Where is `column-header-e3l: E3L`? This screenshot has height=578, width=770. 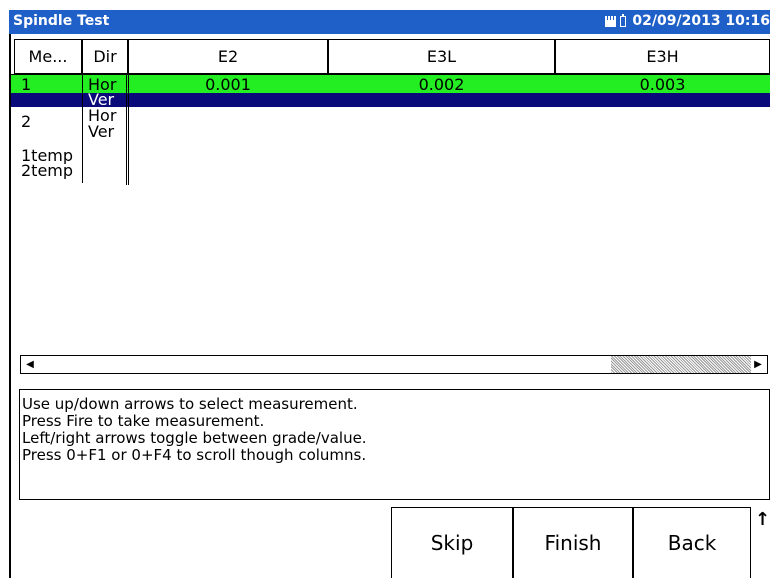
column-header-e3l: E3L is located at coordinates (441, 56).